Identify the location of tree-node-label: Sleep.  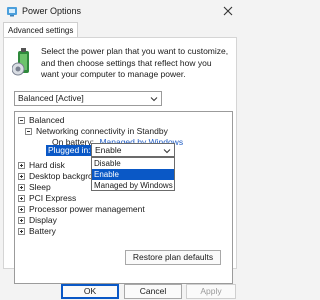
(40, 187).